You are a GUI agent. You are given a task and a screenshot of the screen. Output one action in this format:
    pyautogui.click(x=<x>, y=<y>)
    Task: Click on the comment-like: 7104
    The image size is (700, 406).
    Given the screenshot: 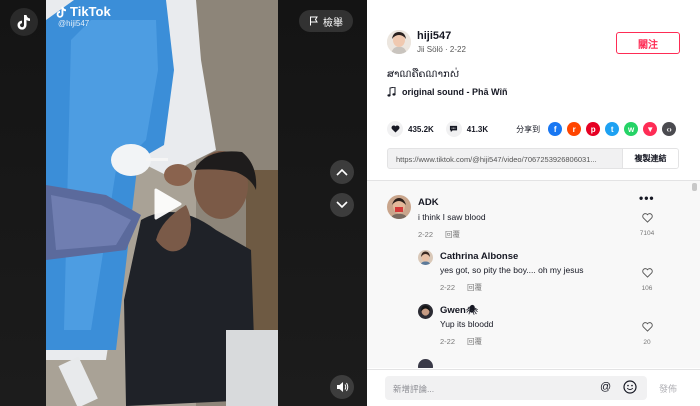 What is the action you would take?
    pyautogui.click(x=647, y=223)
    